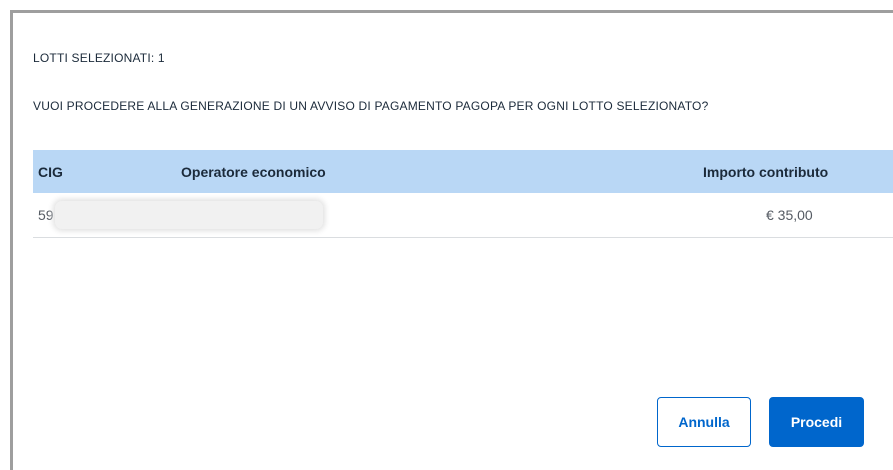  What do you see at coordinates (253, 172) in the screenshot?
I see `column-header-operator: Operatore economico` at bounding box center [253, 172].